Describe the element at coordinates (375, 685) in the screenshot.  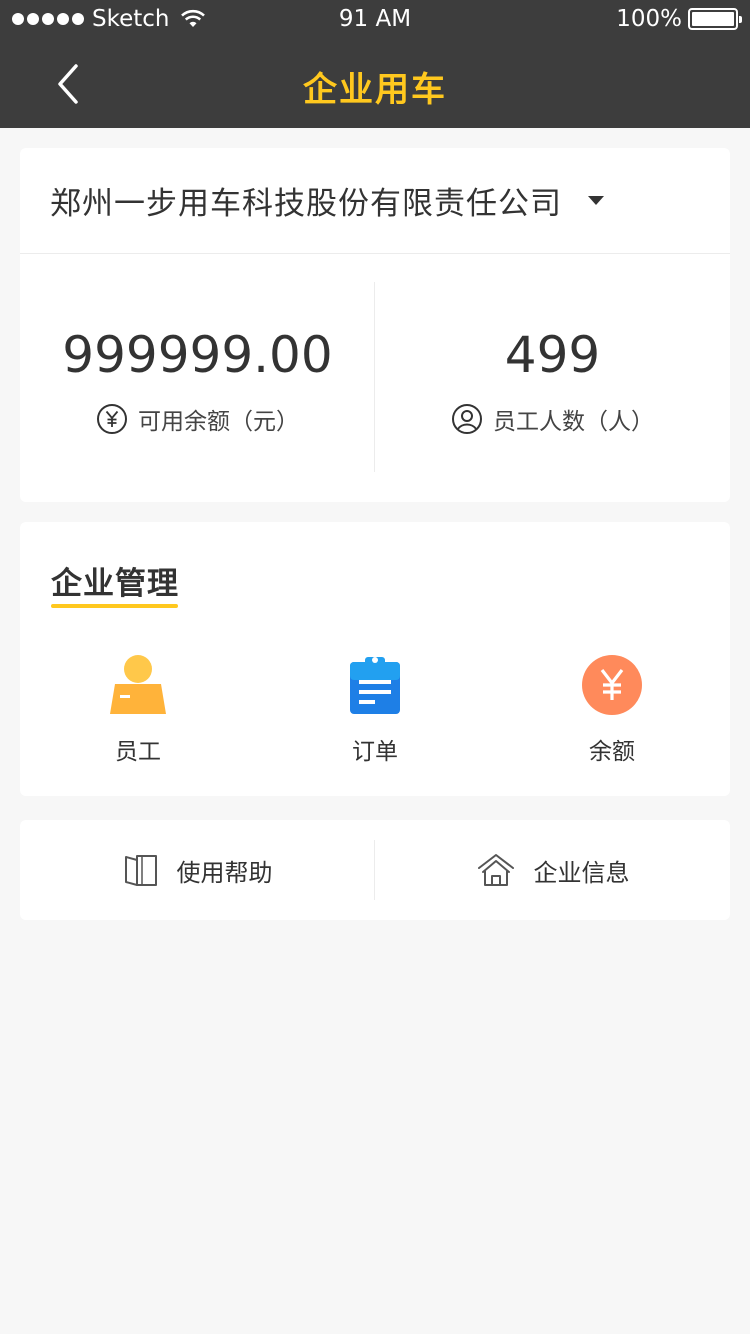
I see `order-clipboard-icon` at that location.